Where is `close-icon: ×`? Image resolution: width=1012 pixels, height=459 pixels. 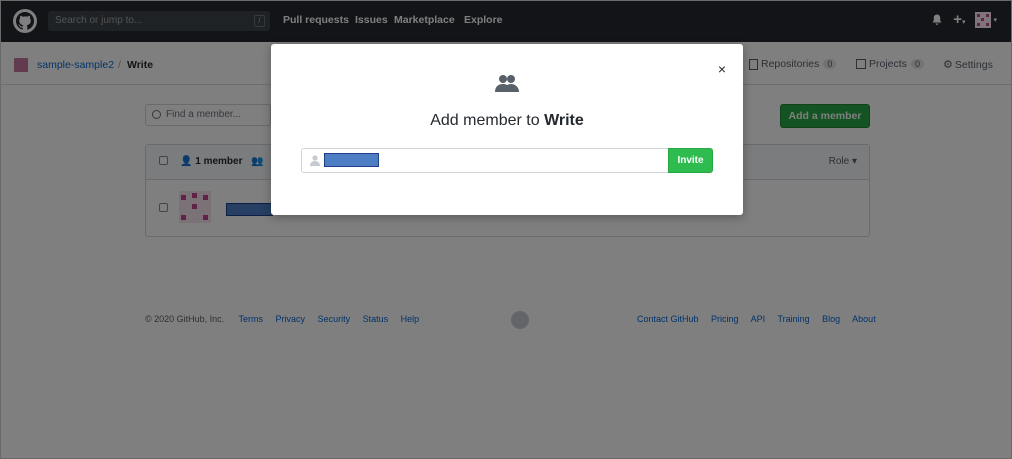 close-icon: × is located at coordinates (722, 69).